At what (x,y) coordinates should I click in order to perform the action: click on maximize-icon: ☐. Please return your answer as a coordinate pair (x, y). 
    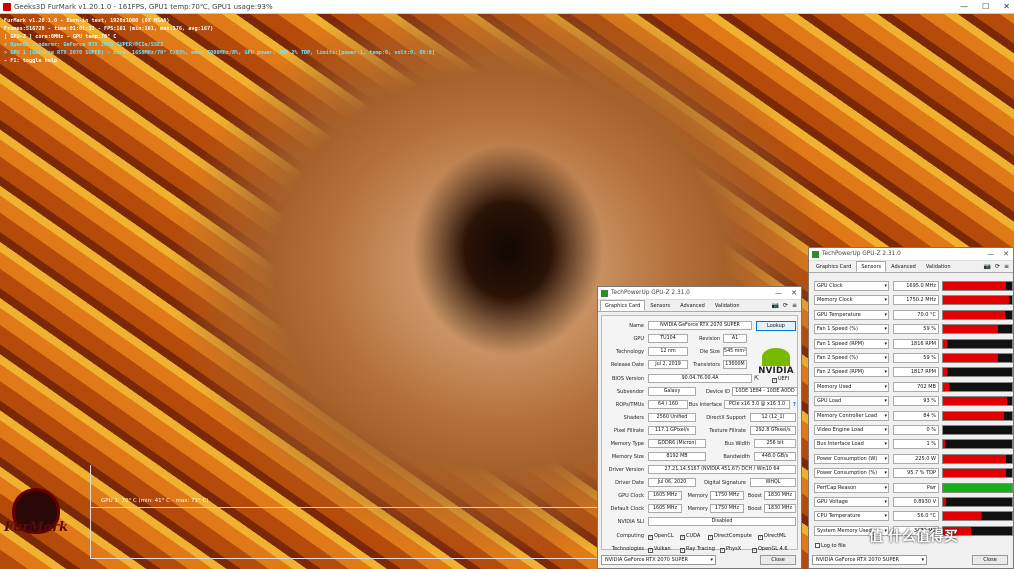
    Looking at the image, I should click on (985, 7).